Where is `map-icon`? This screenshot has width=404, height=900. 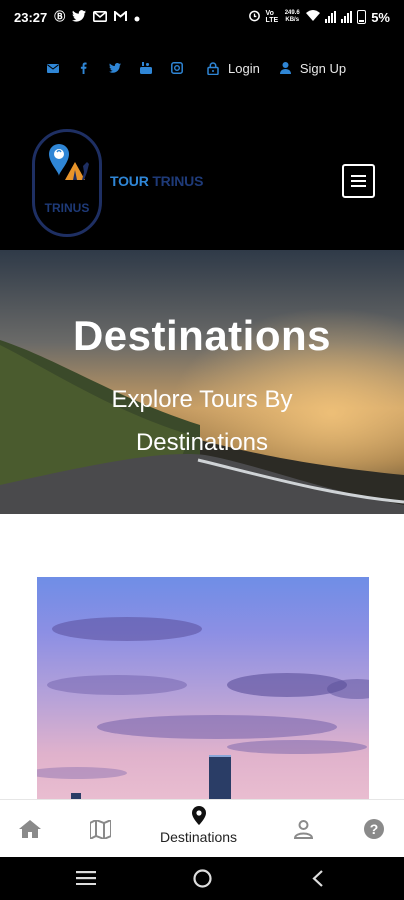 map-icon is located at coordinates (100, 829).